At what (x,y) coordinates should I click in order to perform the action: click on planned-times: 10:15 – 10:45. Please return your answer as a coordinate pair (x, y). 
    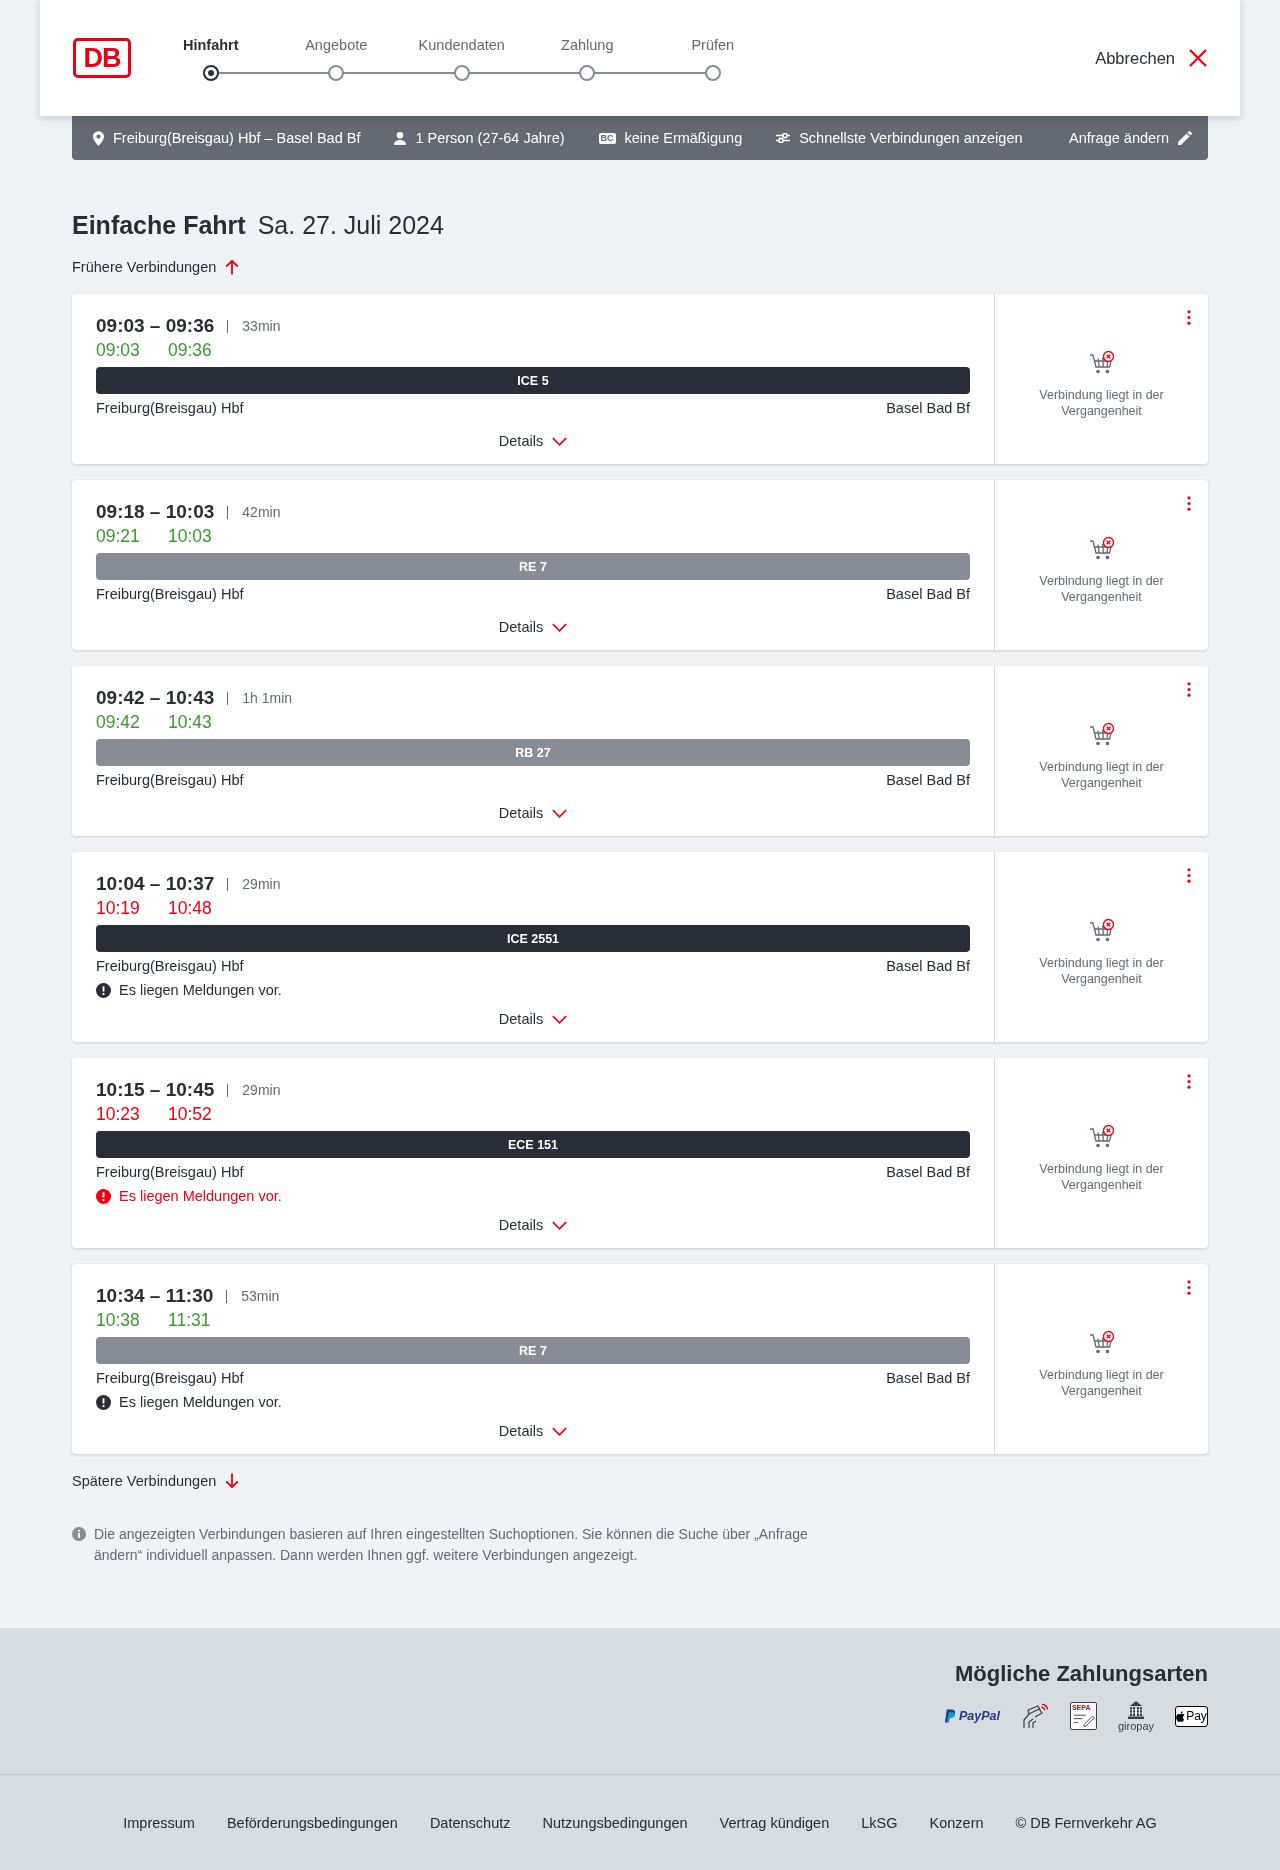
    Looking at the image, I should click on (155, 1090).